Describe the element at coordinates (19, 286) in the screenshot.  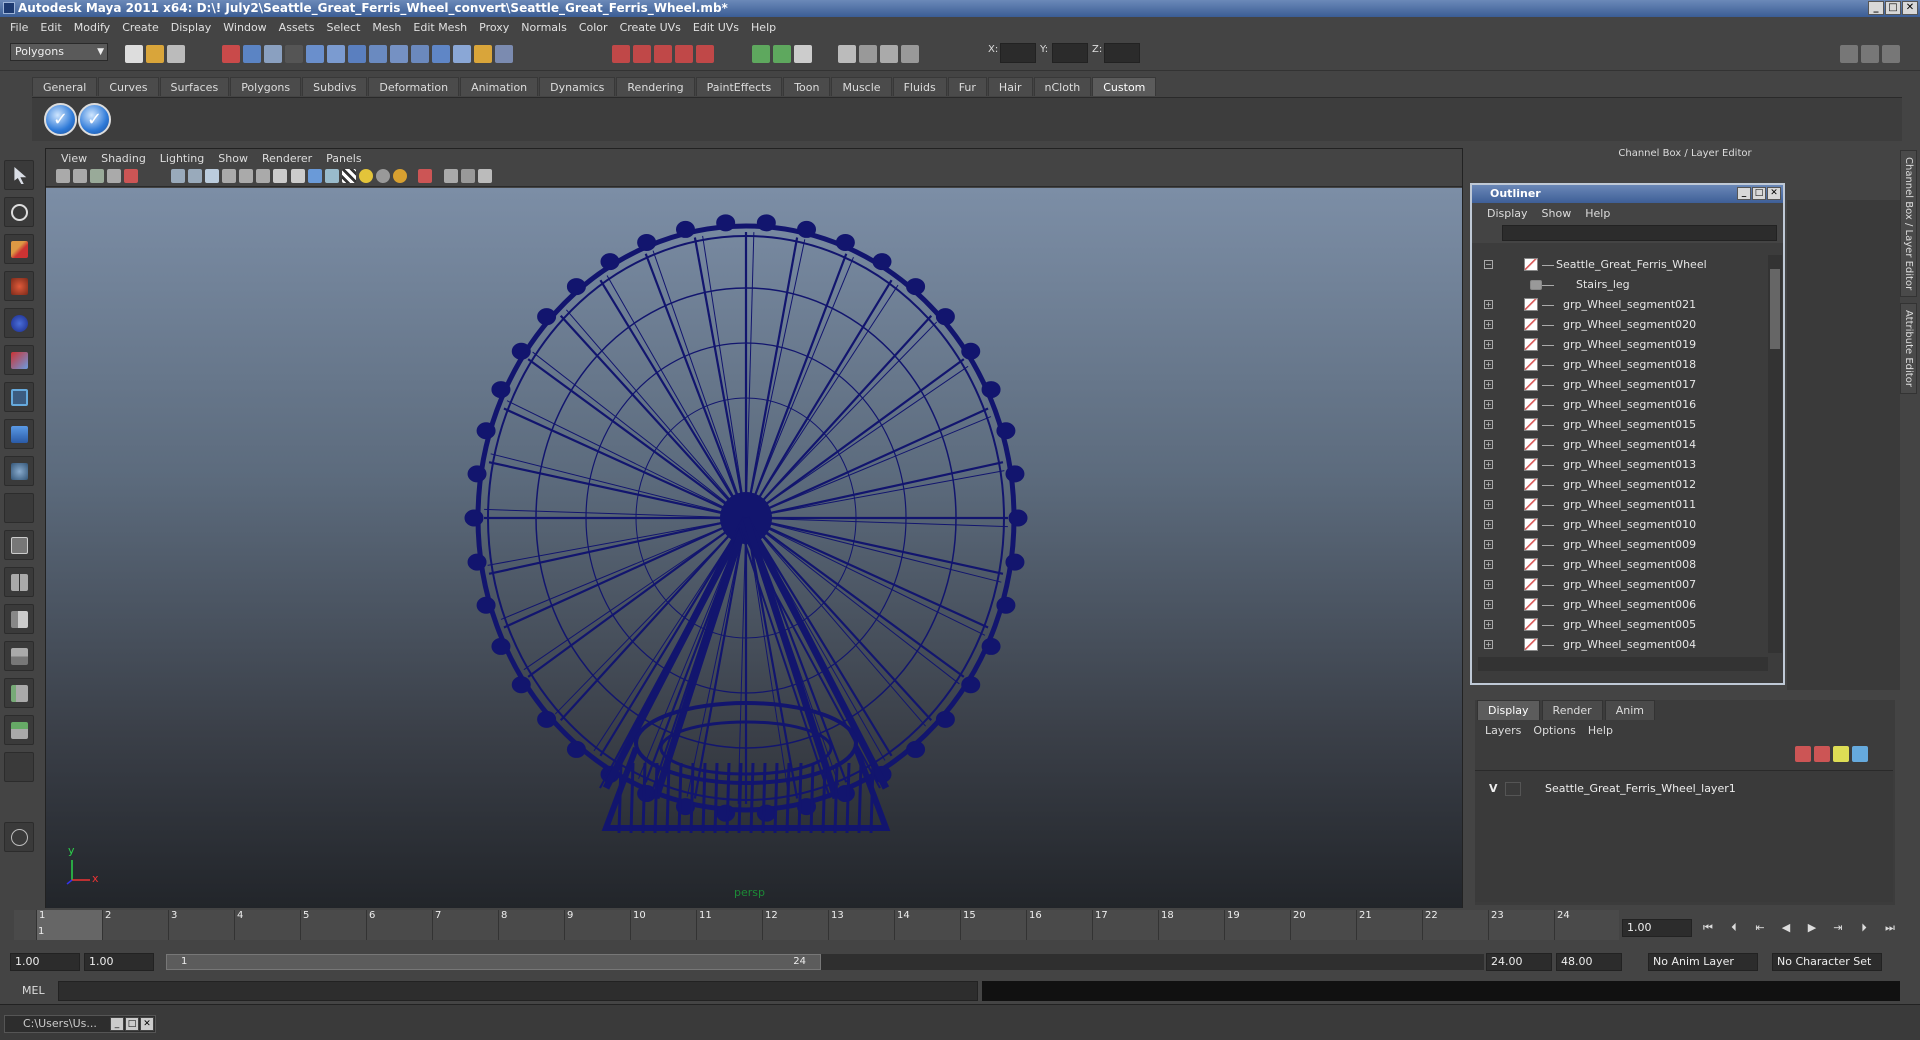
I see `move-tool-button` at that location.